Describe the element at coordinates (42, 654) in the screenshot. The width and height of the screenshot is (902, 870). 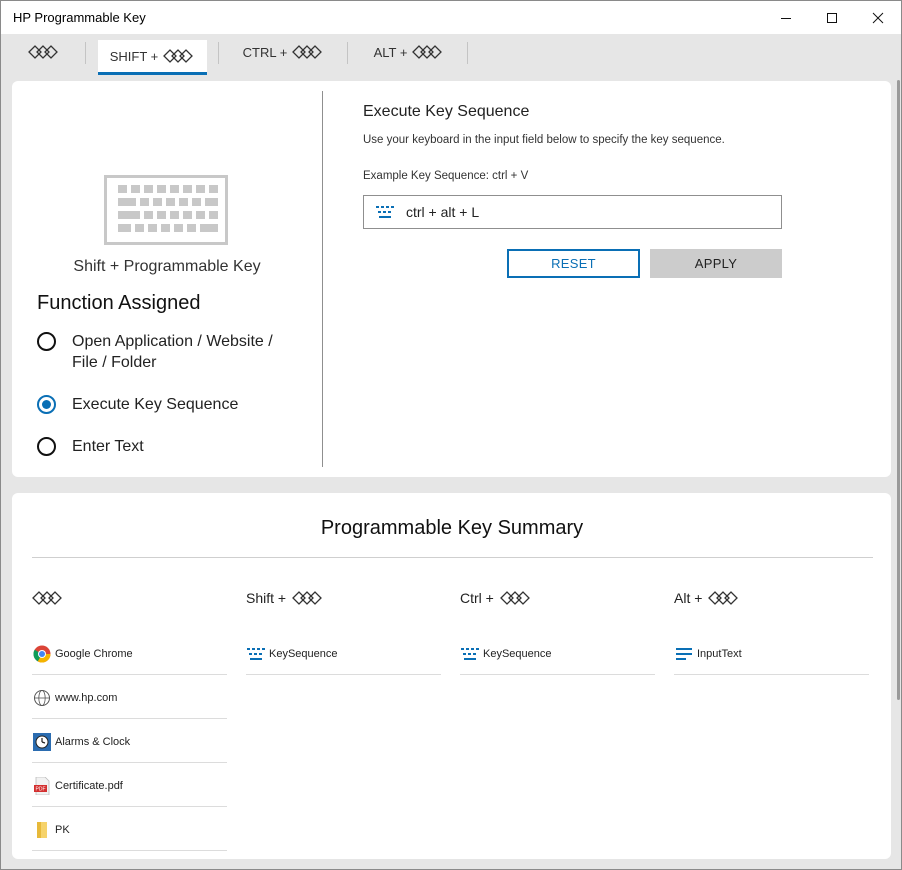
I see `chrome-icon` at that location.